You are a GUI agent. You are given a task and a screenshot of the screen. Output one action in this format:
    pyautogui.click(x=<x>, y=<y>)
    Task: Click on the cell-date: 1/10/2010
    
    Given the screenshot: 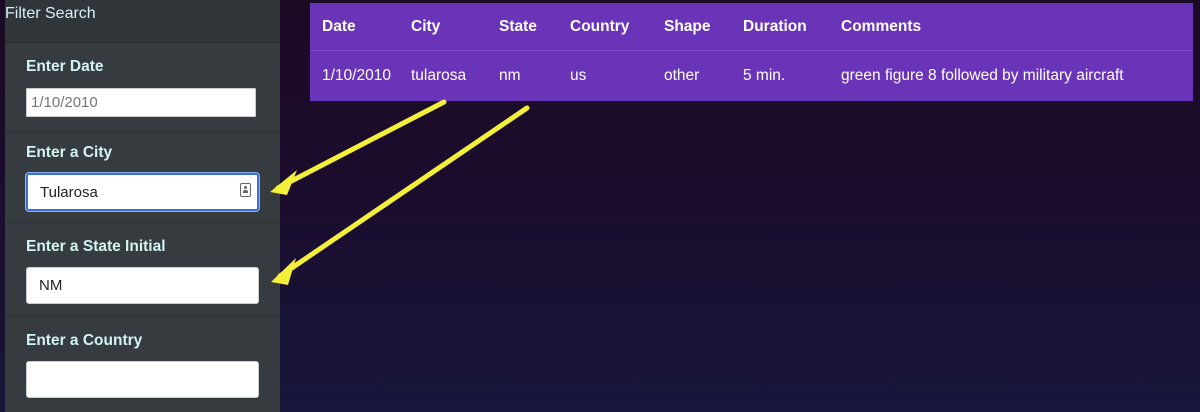 What is the action you would take?
    pyautogui.click(x=356, y=75)
    